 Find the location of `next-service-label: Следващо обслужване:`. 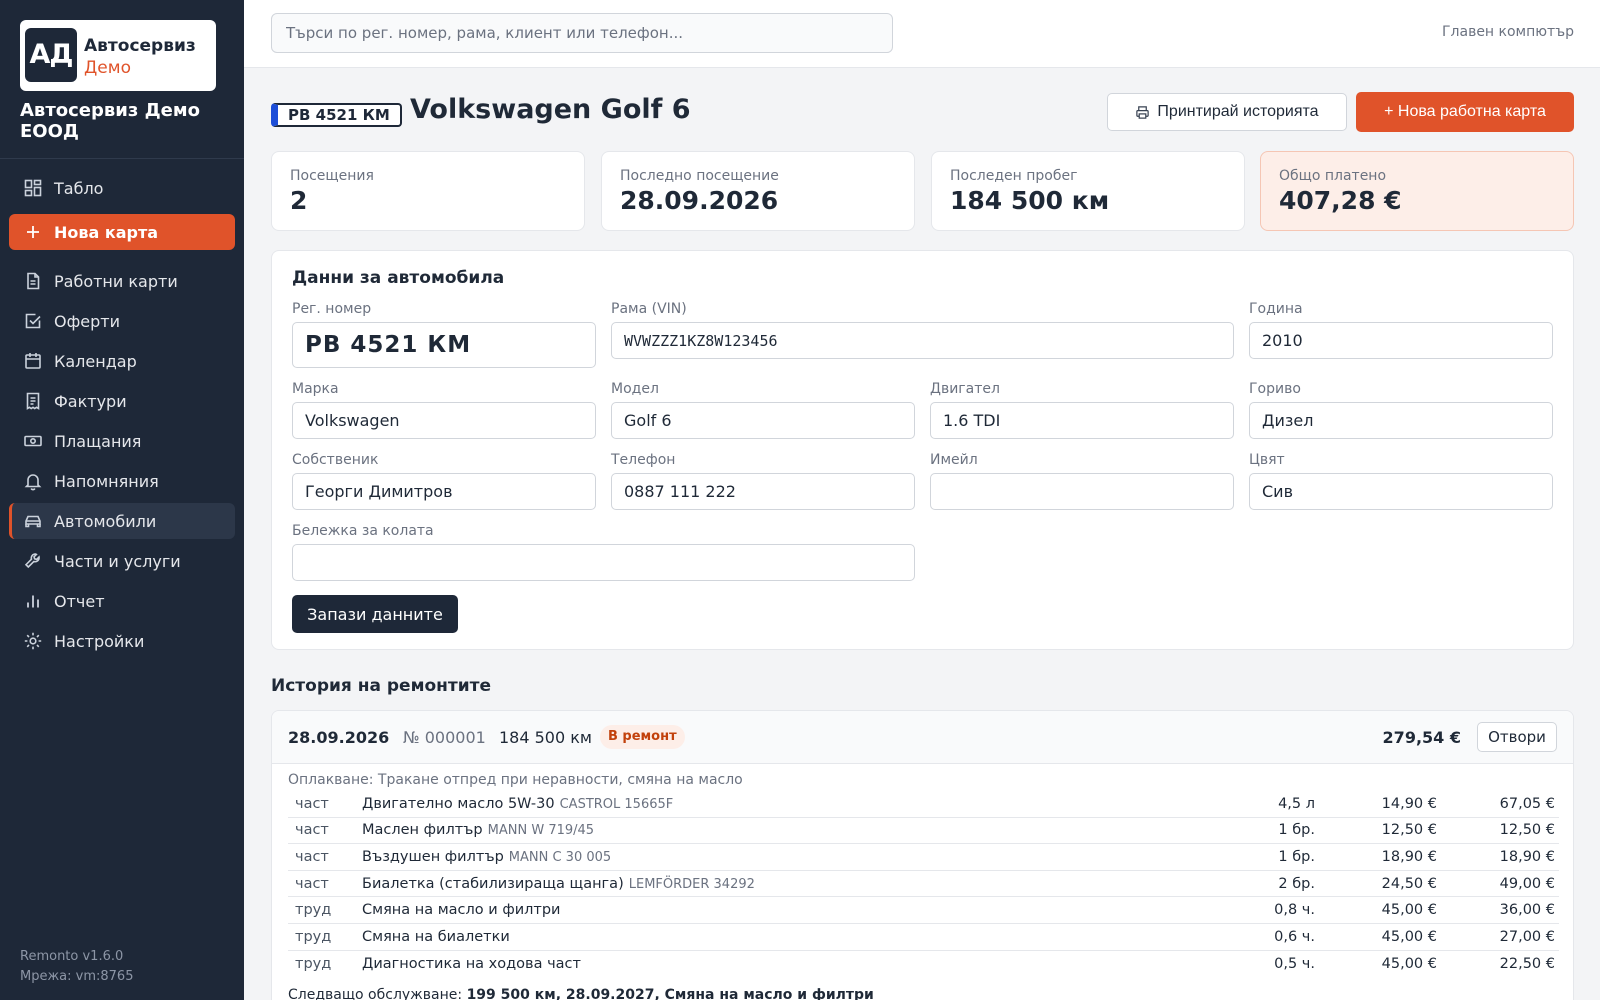

next-service-label: Следващо обслужване: is located at coordinates (375, 993).